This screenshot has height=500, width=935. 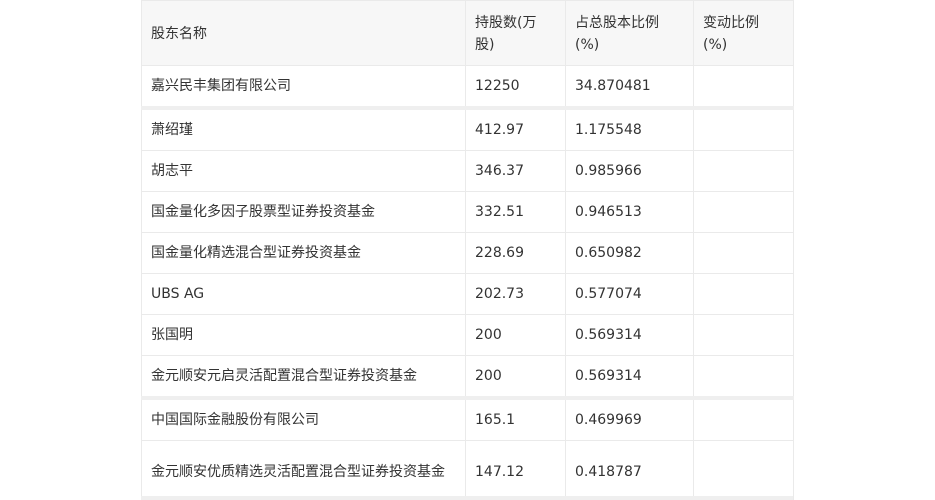 What do you see at coordinates (629, 418) in the screenshot?
I see `cell-share-ratio: 0.469969` at bounding box center [629, 418].